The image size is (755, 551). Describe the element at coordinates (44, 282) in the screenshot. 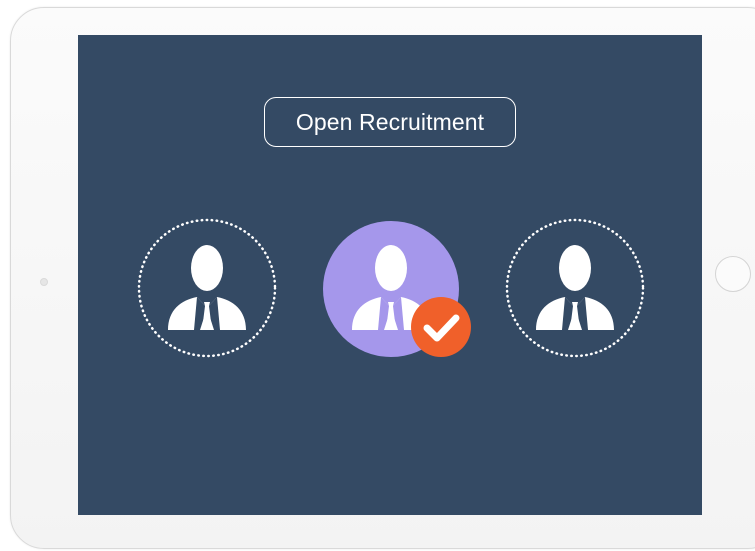

I see `camera-icon` at that location.